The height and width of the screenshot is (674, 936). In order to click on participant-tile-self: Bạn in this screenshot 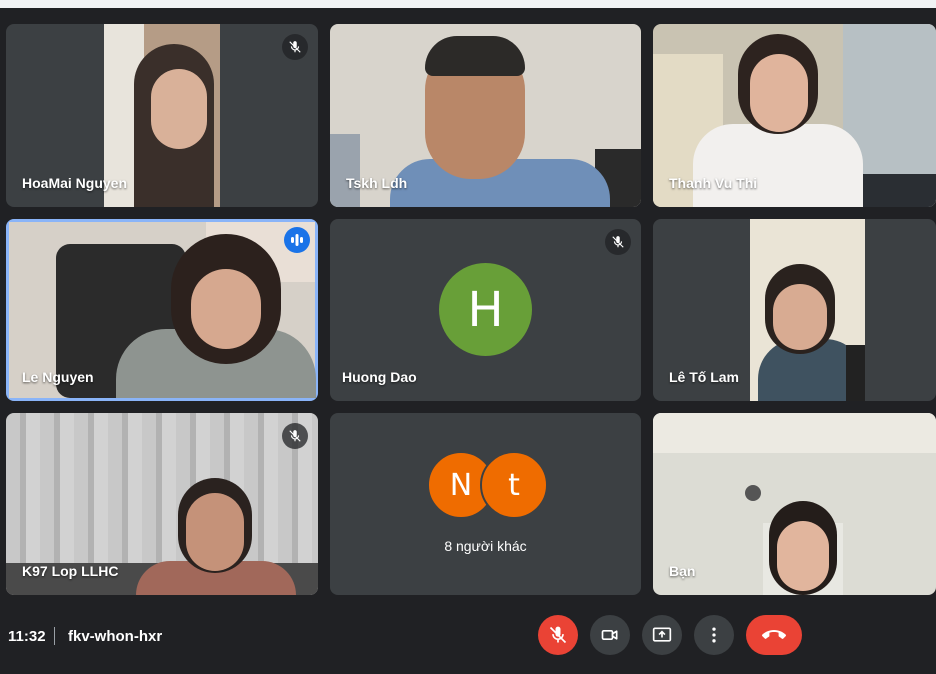, I will do `click(794, 504)`.